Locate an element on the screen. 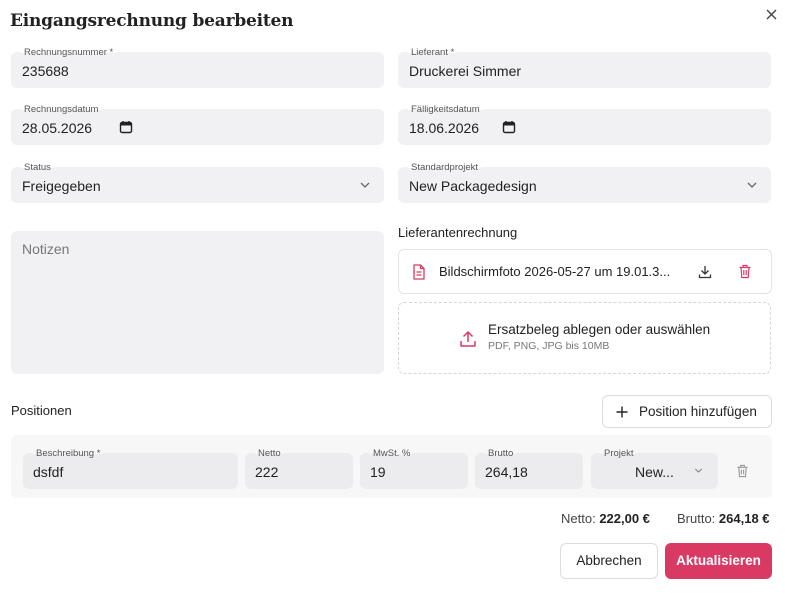 The width and height of the screenshot is (785, 594). invoice-number-field: Rechnungsnummer * 235688 is located at coordinates (197, 67).